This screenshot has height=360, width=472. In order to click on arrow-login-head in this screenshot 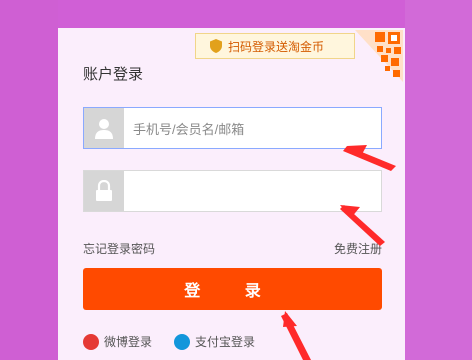, I will do `click(290, 319)`.